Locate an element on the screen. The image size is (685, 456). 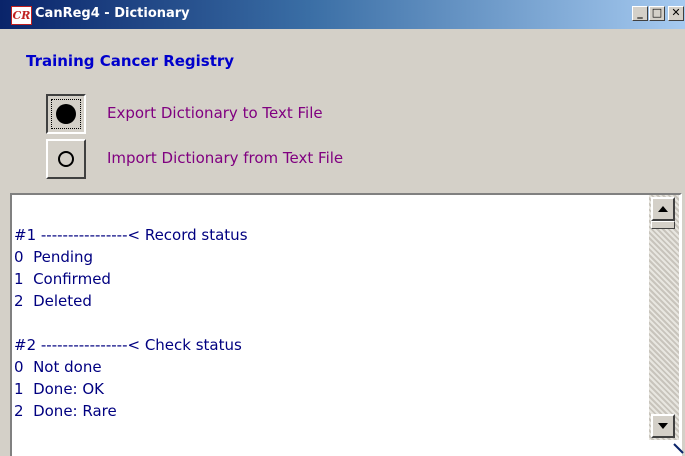
dictionary-line: 1 Done: OK is located at coordinates (59, 389).